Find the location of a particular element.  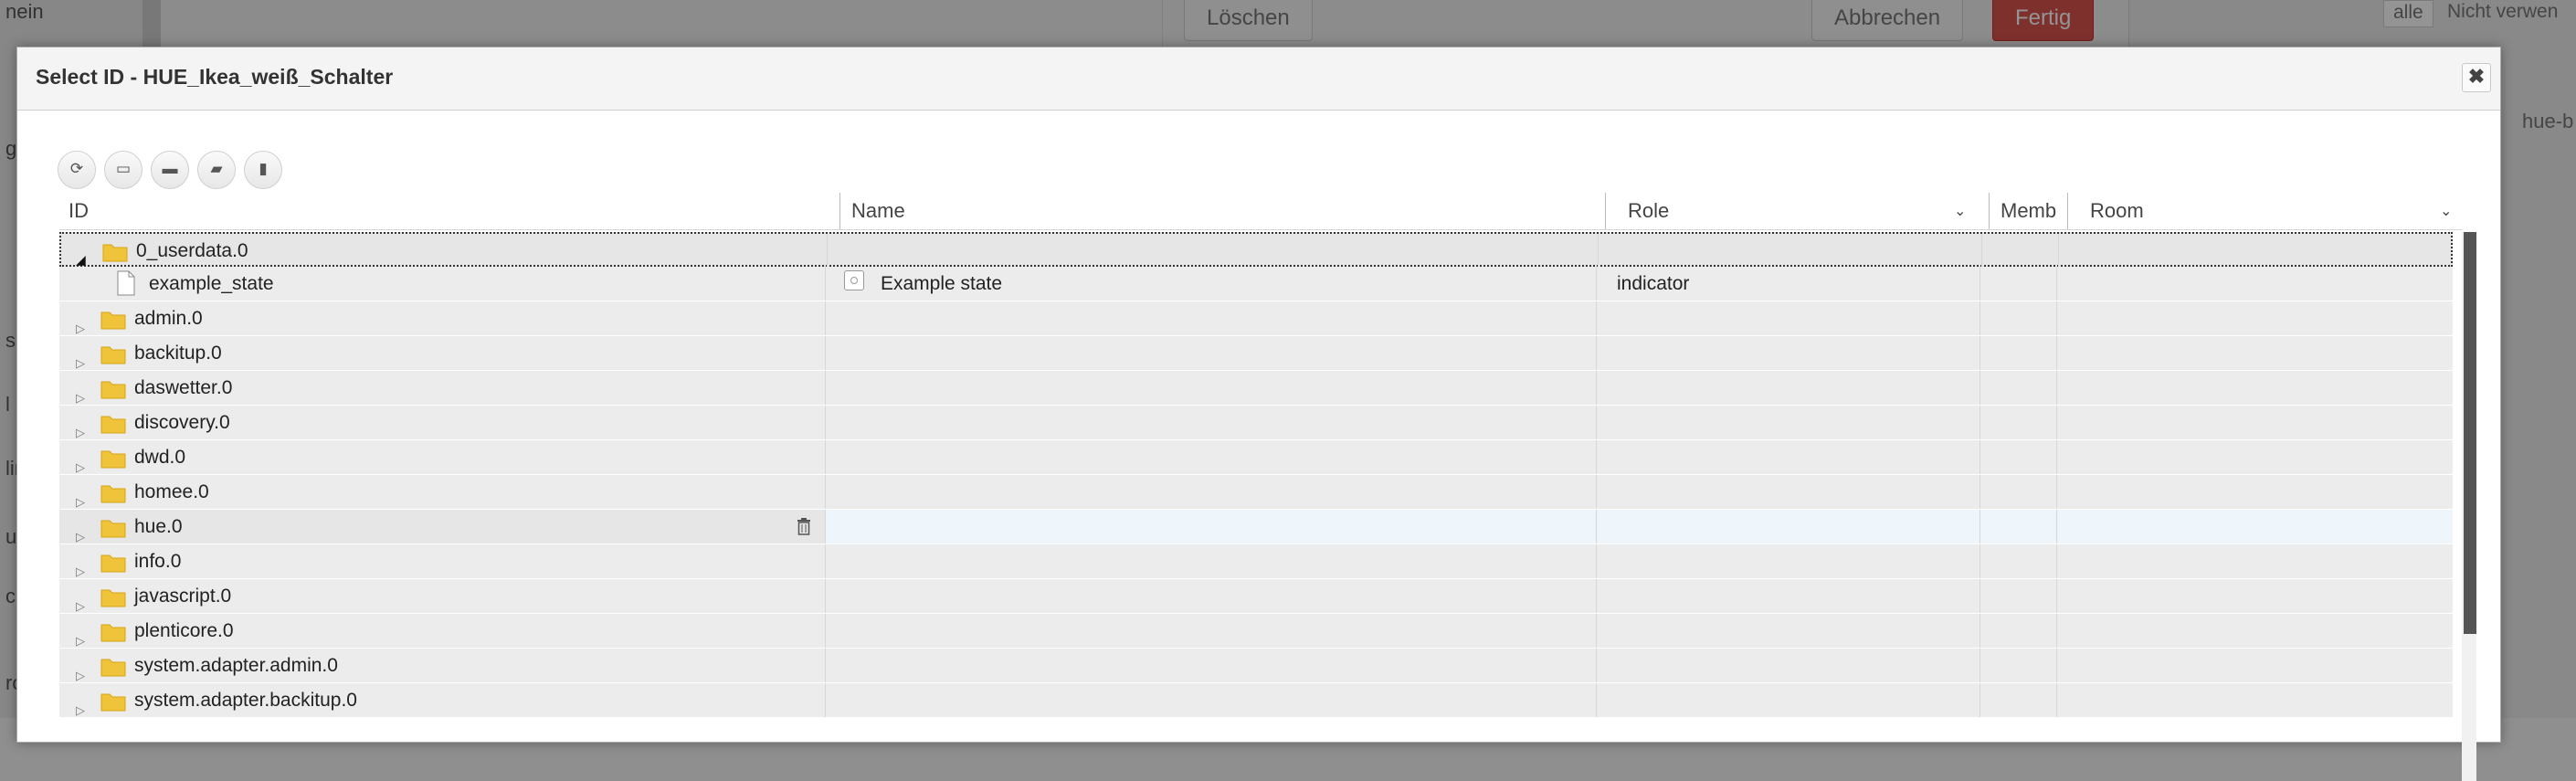

table-row: ▷ javascript.0 is located at coordinates (1256, 596).